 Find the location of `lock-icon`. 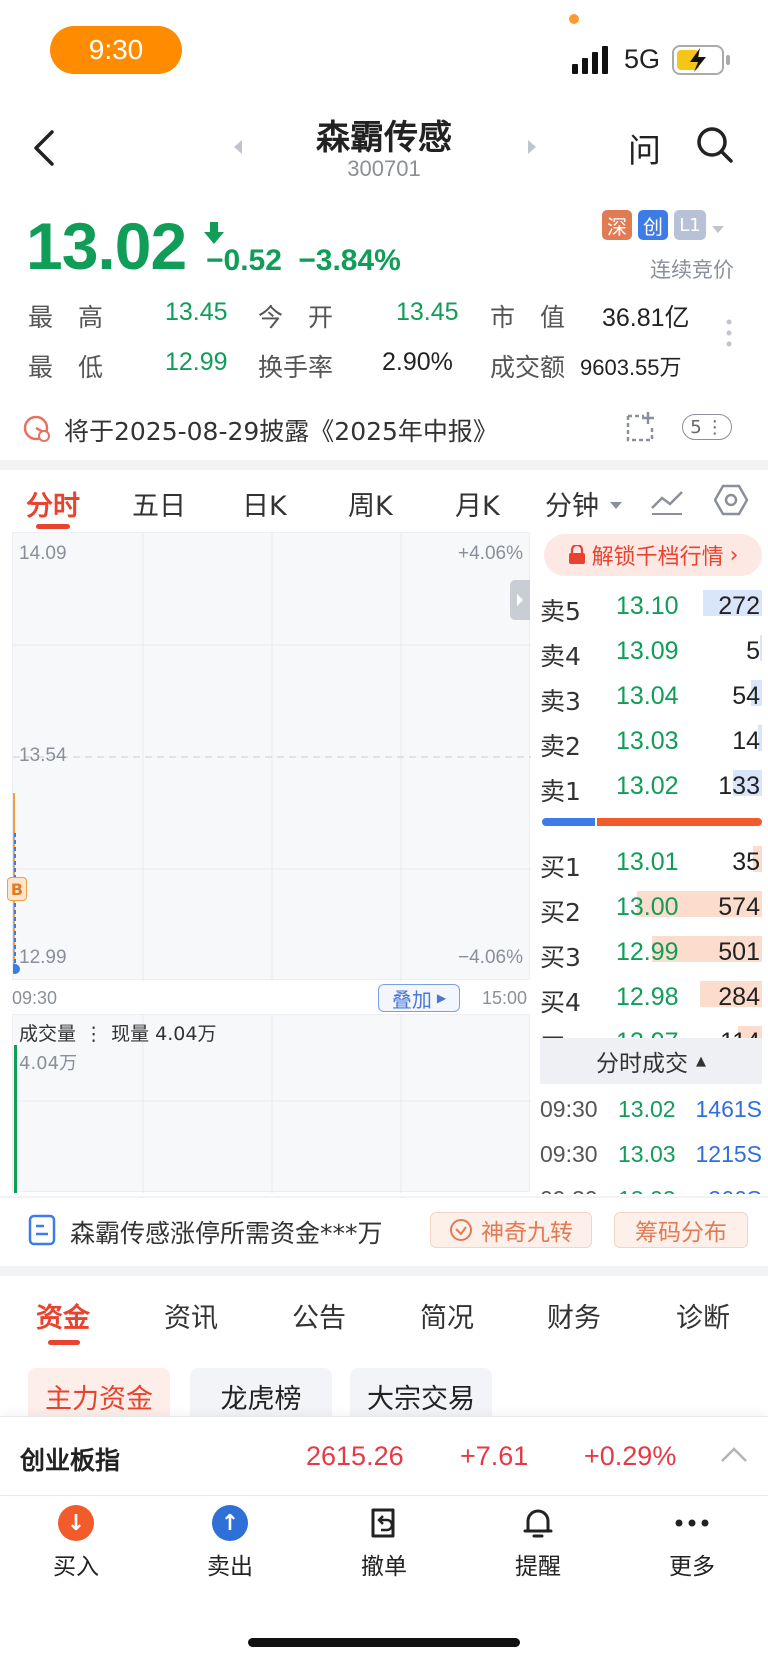

lock-icon is located at coordinates (576, 554).